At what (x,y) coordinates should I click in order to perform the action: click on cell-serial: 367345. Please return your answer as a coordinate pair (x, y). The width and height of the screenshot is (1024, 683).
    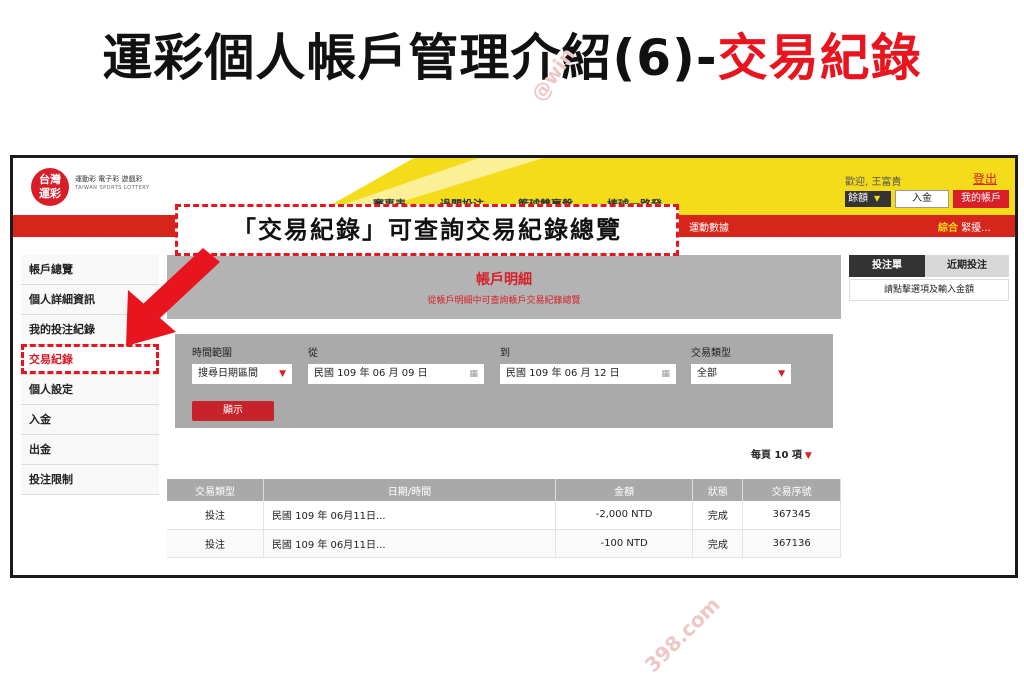
    Looking at the image, I should click on (791, 515).